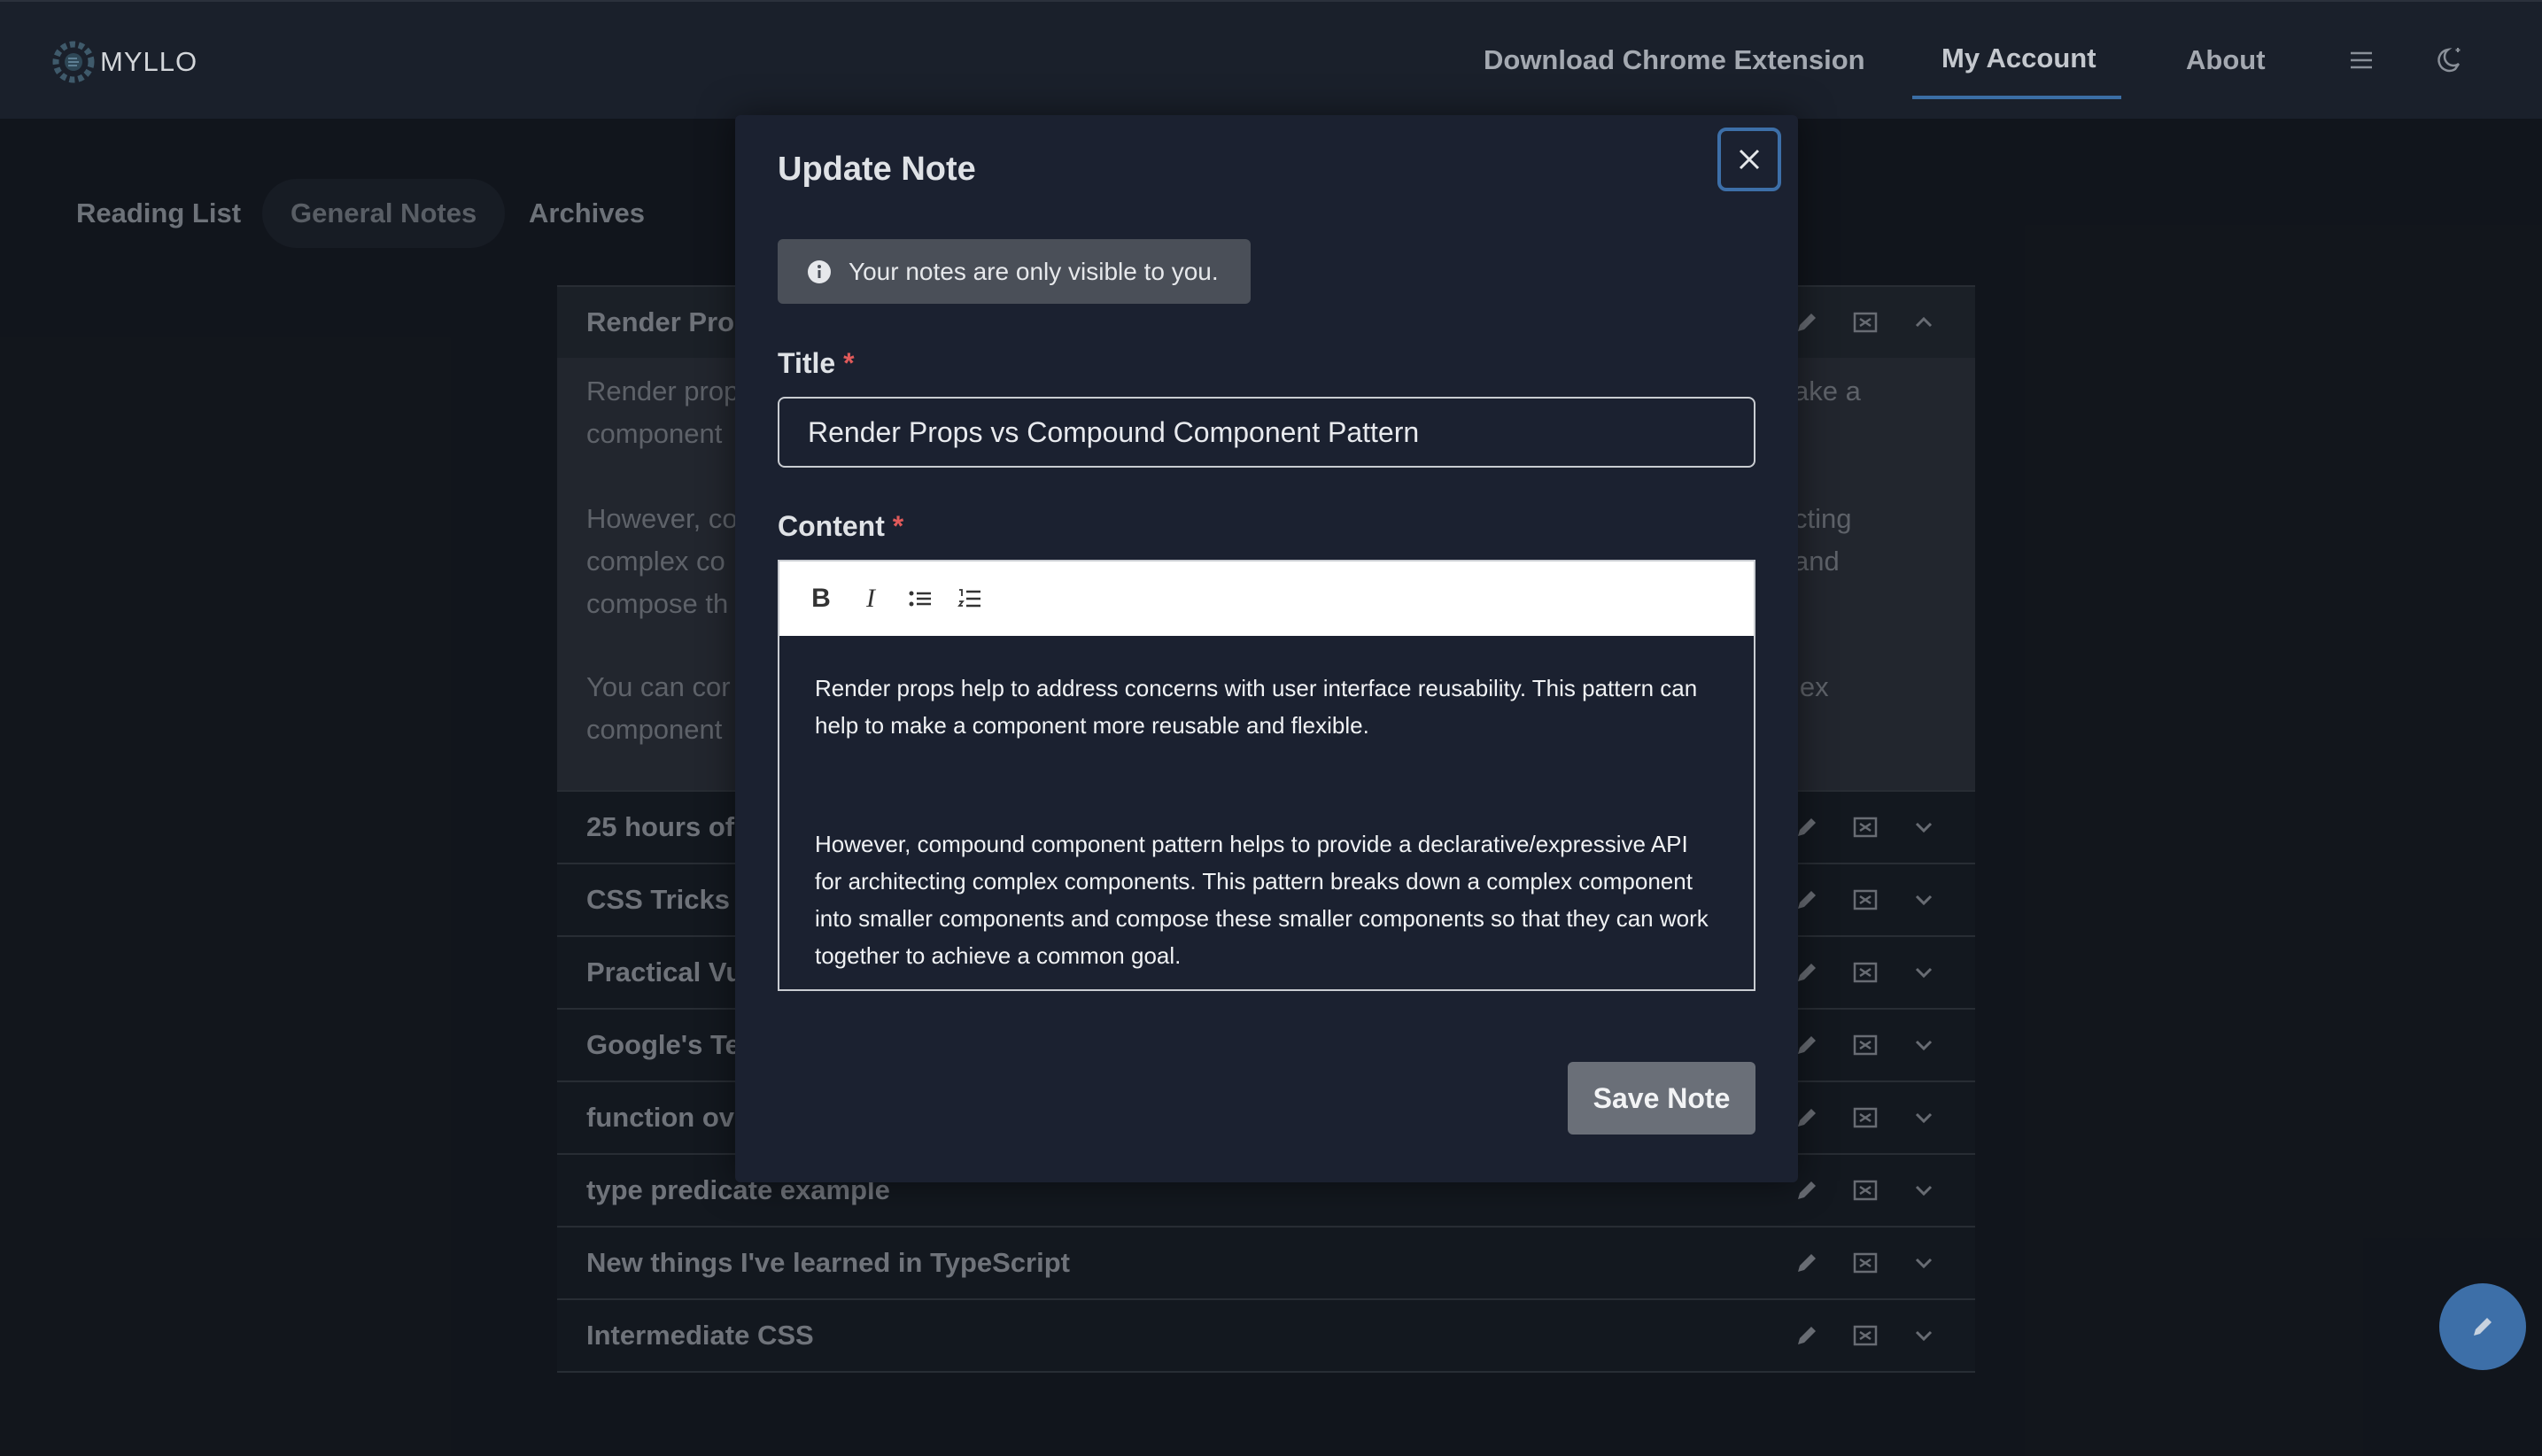 This screenshot has height=1456, width=2542. What do you see at coordinates (149, 61) in the screenshot?
I see `logo-text: MYLLO` at bounding box center [149, 61].